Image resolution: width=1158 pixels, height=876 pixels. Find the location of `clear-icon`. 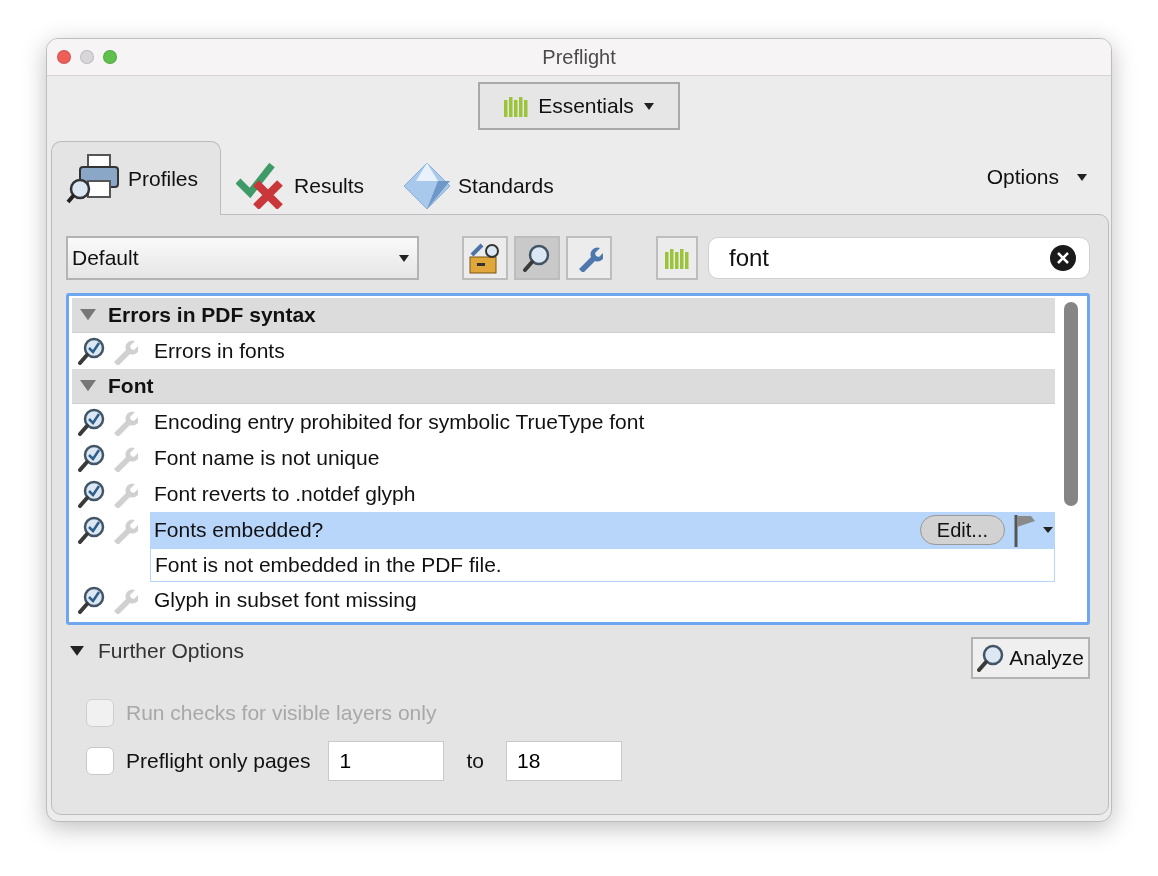

clear-icon is located at coordinates (1063, 258).